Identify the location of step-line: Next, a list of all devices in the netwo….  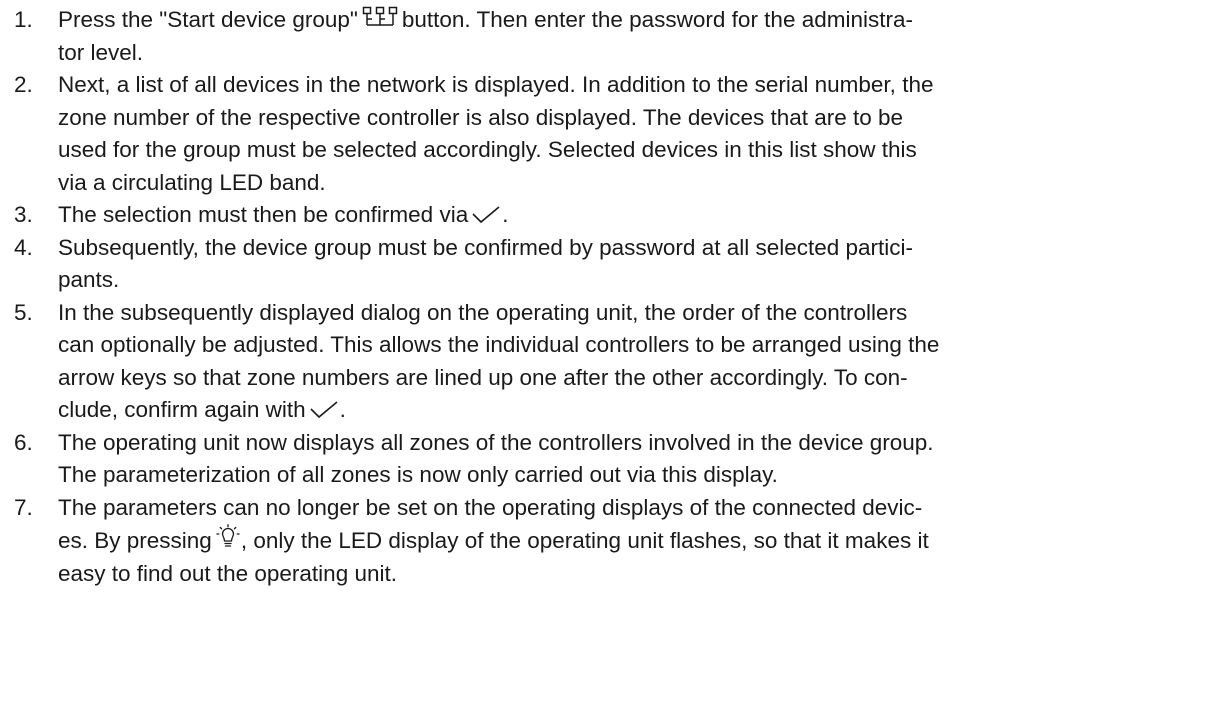
(496, 84).